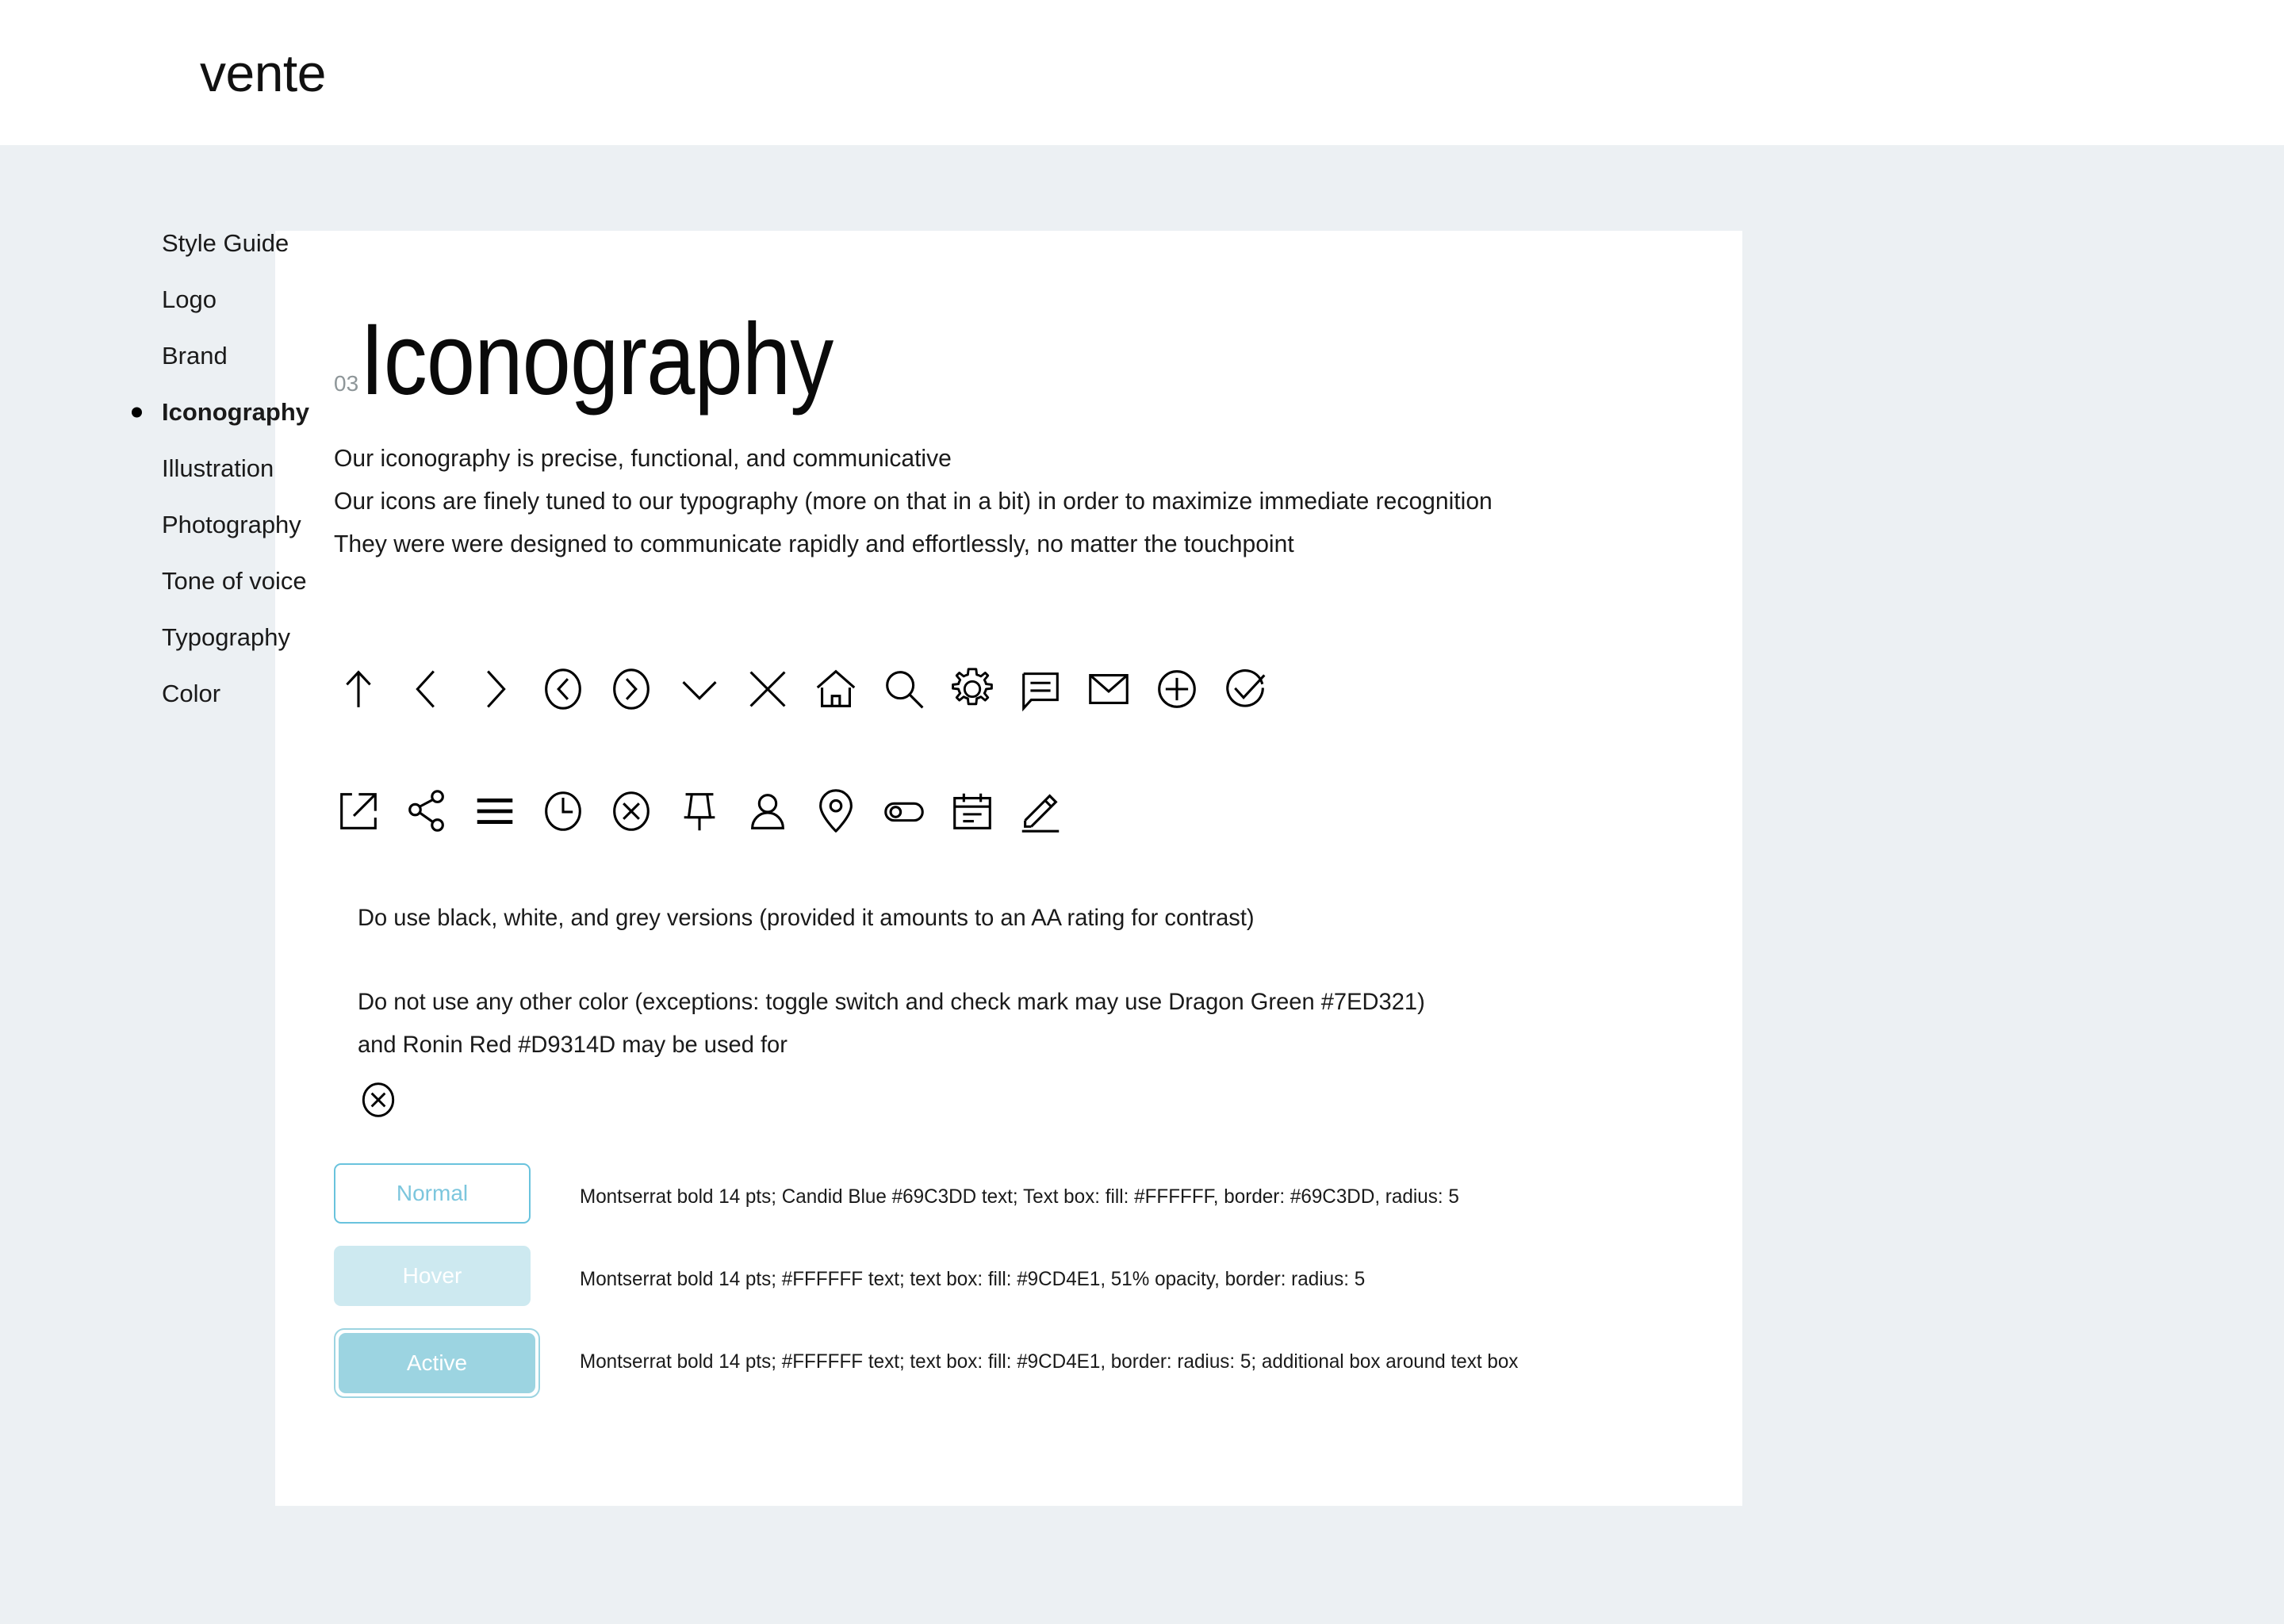 This screenshot has height=1624, width=2284. Describe the element at coordinates (777, 811) in the screenshot. I see `user-icon` at that location.